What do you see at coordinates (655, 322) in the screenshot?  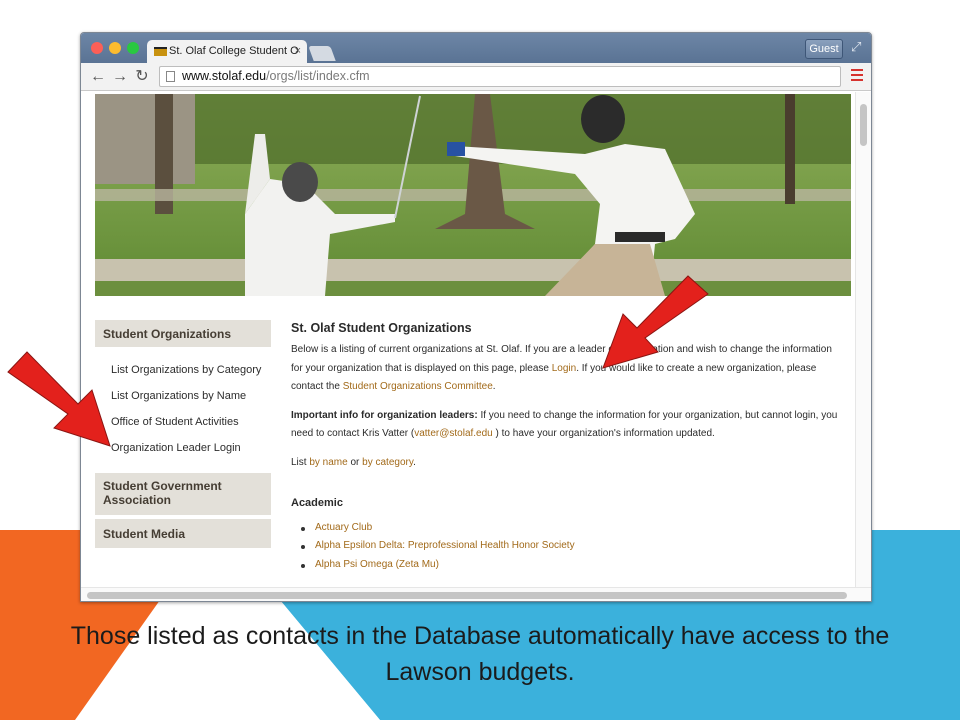 I see `arrow-to-login-link-icon` at bounding box center [655, 322].